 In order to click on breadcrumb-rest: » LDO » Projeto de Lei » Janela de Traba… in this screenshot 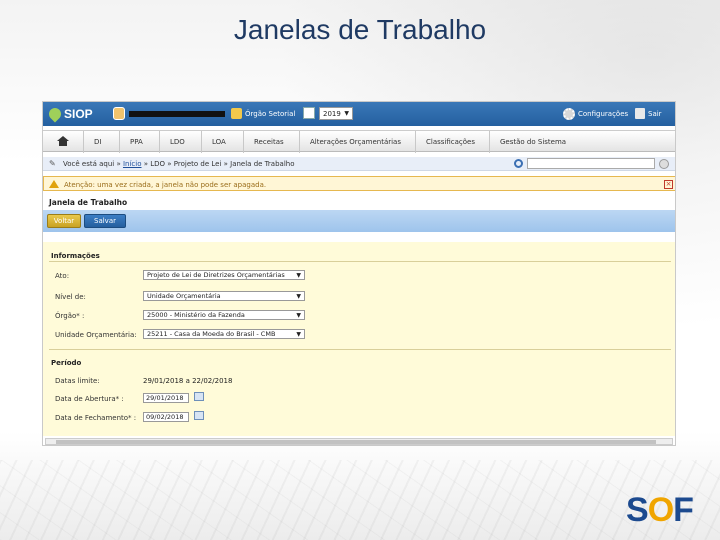, I will do `click(219, 164)`.